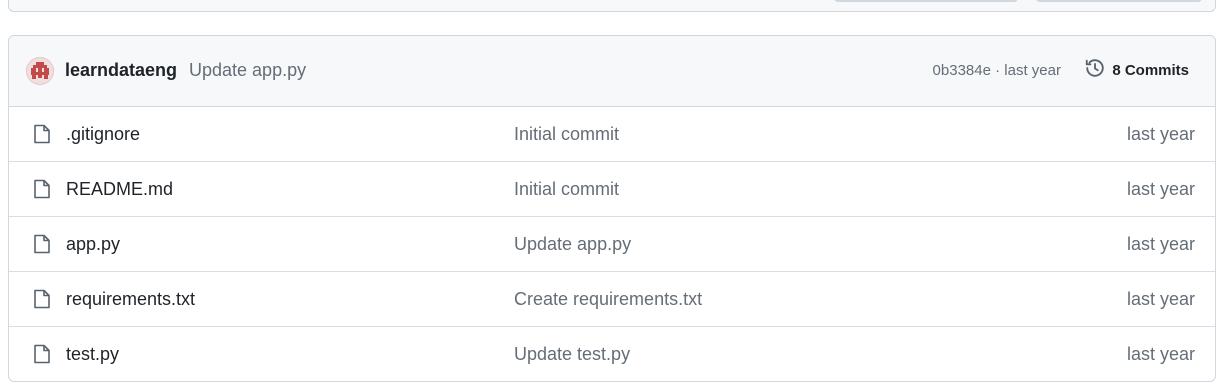  What do you see at coordinates (572, 354) in the screenshot?
I see `file-commit-message: Update test.py` at bounding box center [572, 354].